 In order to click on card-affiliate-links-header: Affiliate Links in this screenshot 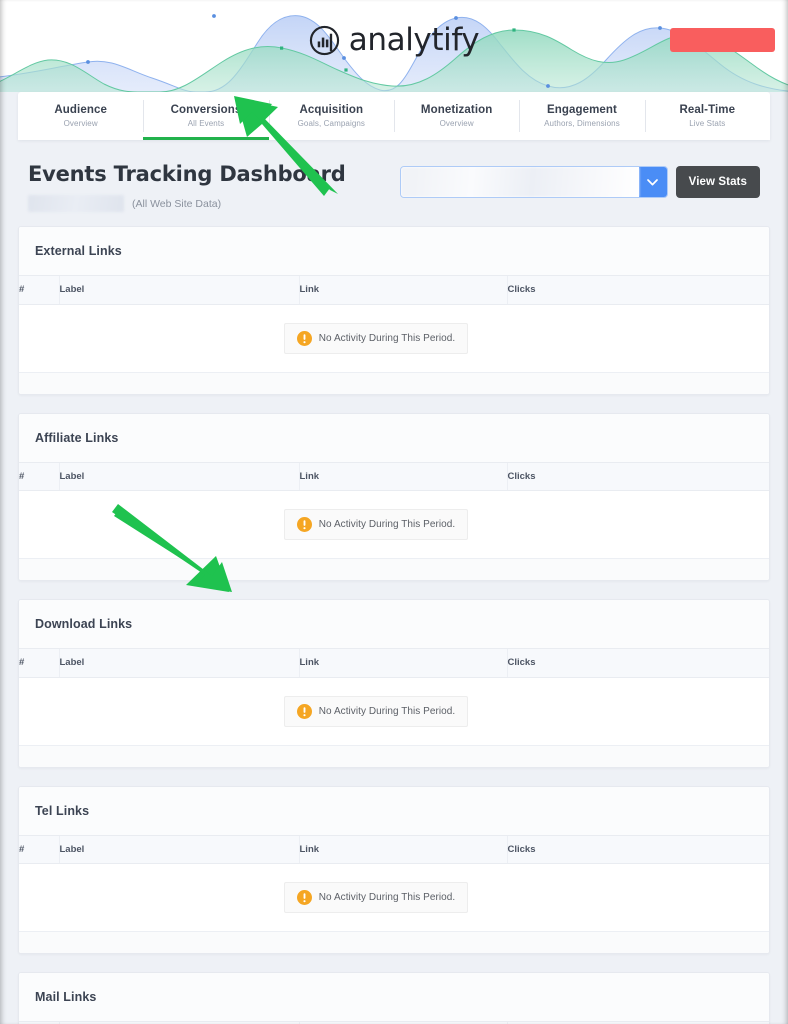, I will do `click(394, 438)`.